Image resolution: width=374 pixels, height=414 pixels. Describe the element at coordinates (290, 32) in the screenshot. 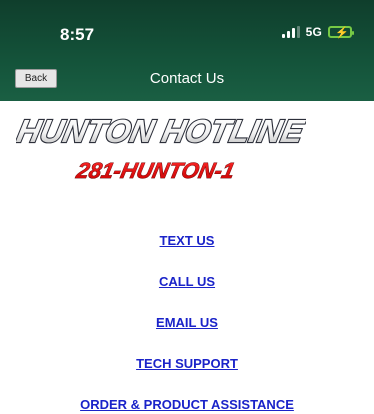

I see `signal-icon` at that location.